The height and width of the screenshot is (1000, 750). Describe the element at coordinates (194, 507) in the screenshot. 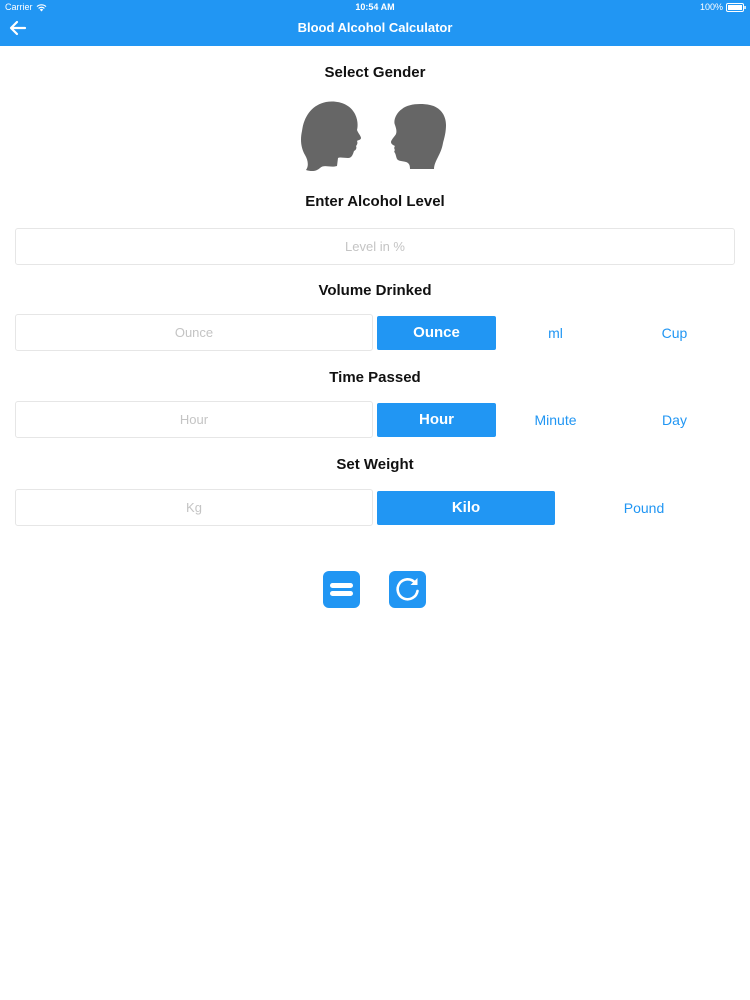

I see `weight-input` at that location.